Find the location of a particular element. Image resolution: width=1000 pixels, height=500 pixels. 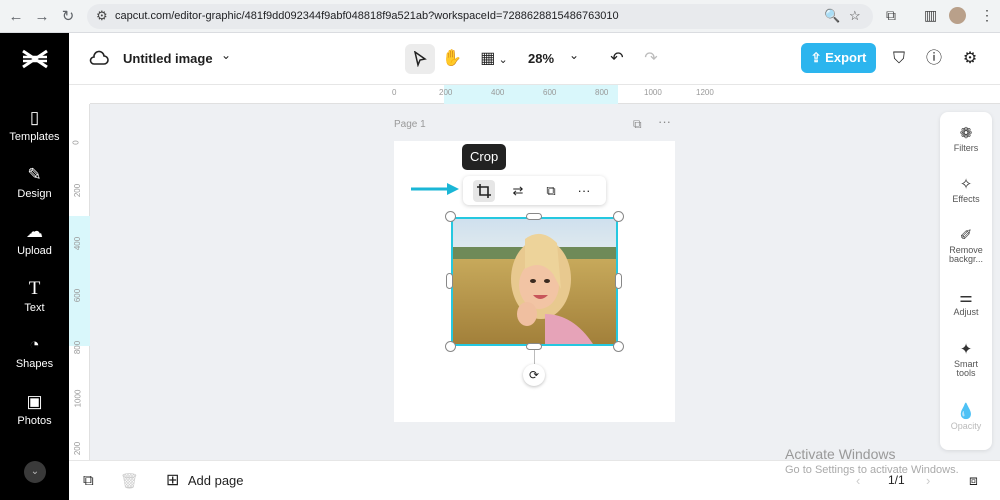

duplicate-button: ⧉ is located at coordinates (551, 191).